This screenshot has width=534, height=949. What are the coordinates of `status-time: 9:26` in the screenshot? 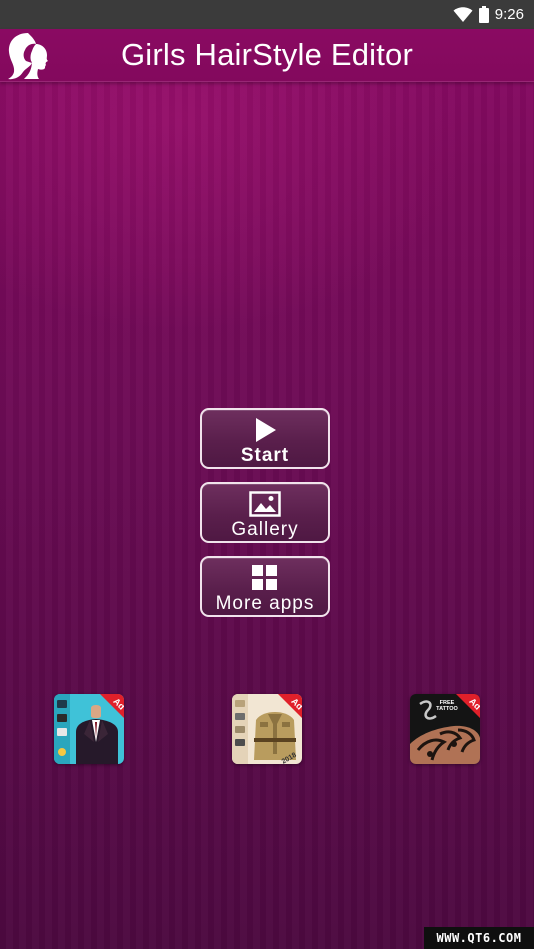 It's located at (509, 14).